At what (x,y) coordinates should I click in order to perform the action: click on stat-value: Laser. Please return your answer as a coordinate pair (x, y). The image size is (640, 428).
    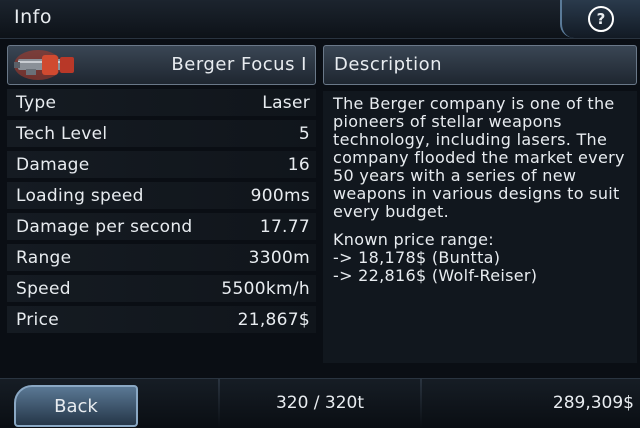
    Looking at the image, I should click on (286, 102).